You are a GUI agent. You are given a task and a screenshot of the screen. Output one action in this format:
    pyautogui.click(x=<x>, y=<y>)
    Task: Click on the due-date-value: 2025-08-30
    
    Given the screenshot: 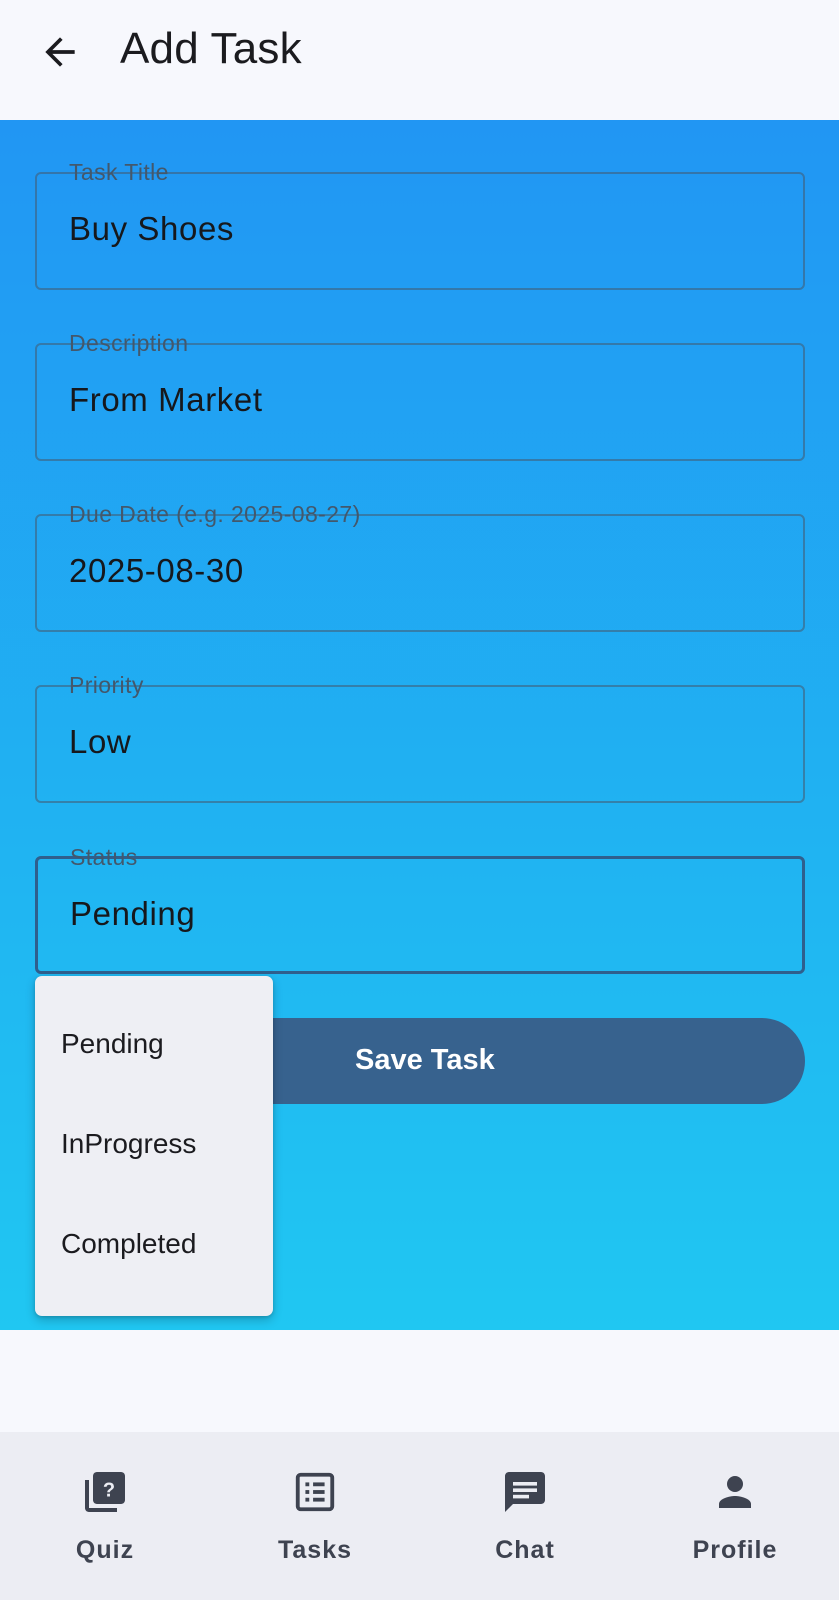 What is the action you would take?
    pyautogui.click(x=156, y=570)
    